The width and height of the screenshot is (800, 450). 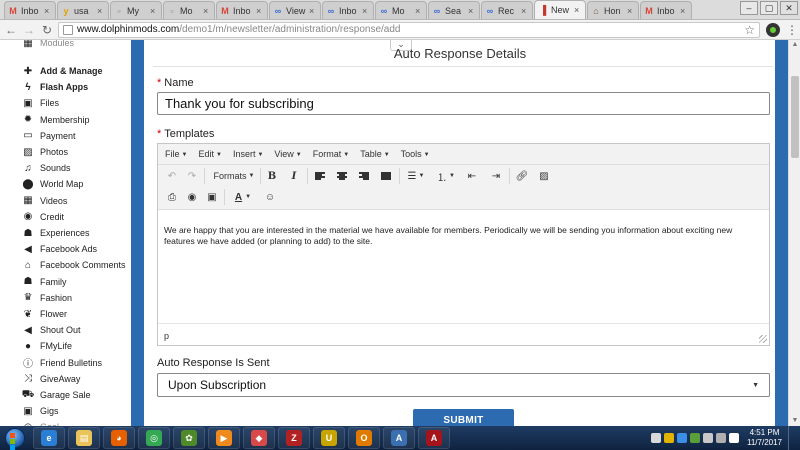 What do you see at coordinates (446, 176) in the screenshot?
I see `numbered-list-icon: ⒈ ▼` at bounding box center [446, 176].